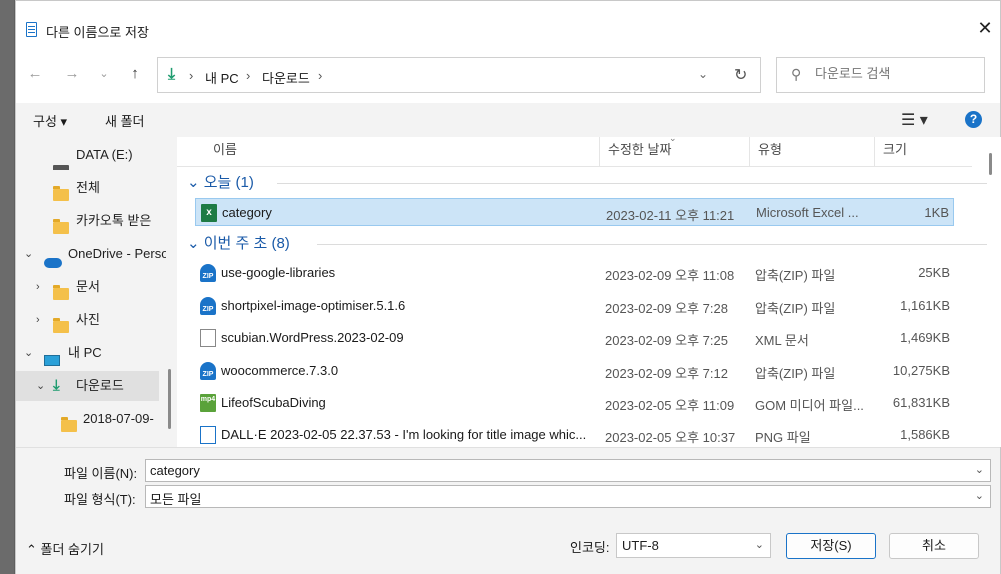  I want to click on encoding-value: UTF-8, so click(640, 545).